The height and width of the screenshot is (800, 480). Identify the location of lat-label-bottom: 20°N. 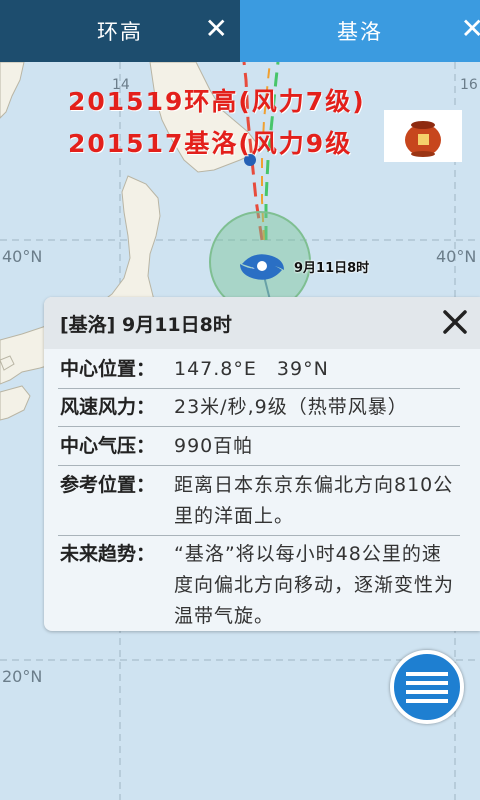
(22, 676).